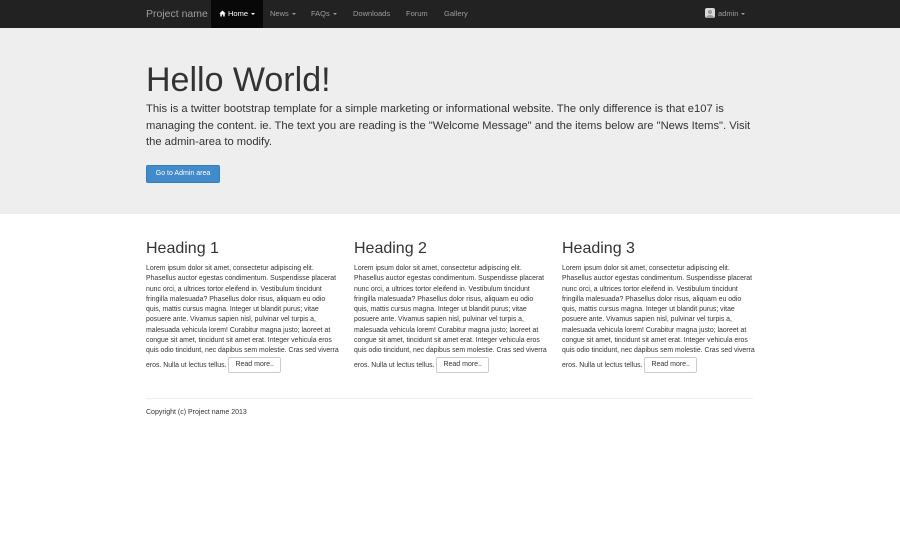  What do you see at coordinates (320, 13) in the screenshot?
I see `nav-label-faqs: FAQs` at bounding box center [320, 13].